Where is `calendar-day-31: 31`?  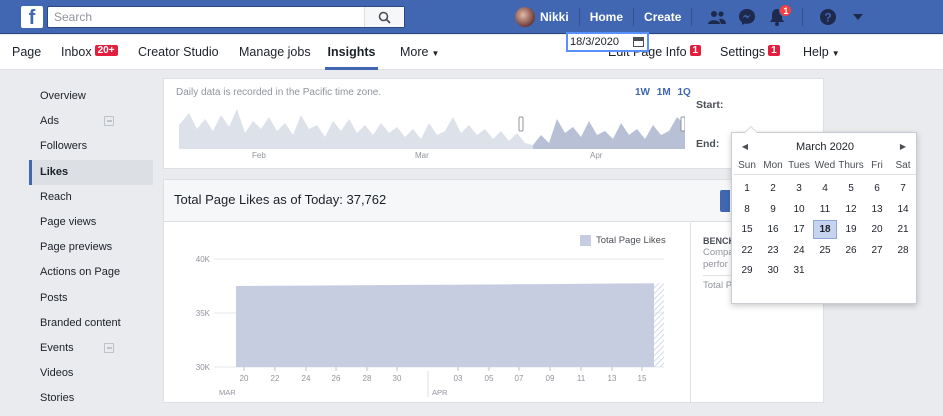 calendar-day-31: 31 is located at coordinates (799, 270).